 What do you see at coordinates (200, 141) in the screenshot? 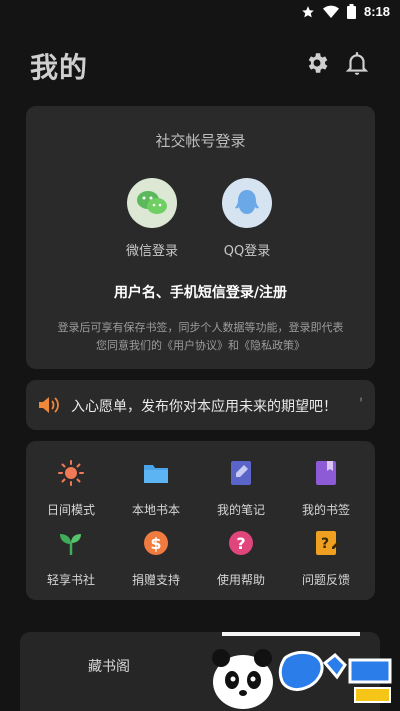
I see `login-title: 社交帐号登录` at bounding box center [200, 141].